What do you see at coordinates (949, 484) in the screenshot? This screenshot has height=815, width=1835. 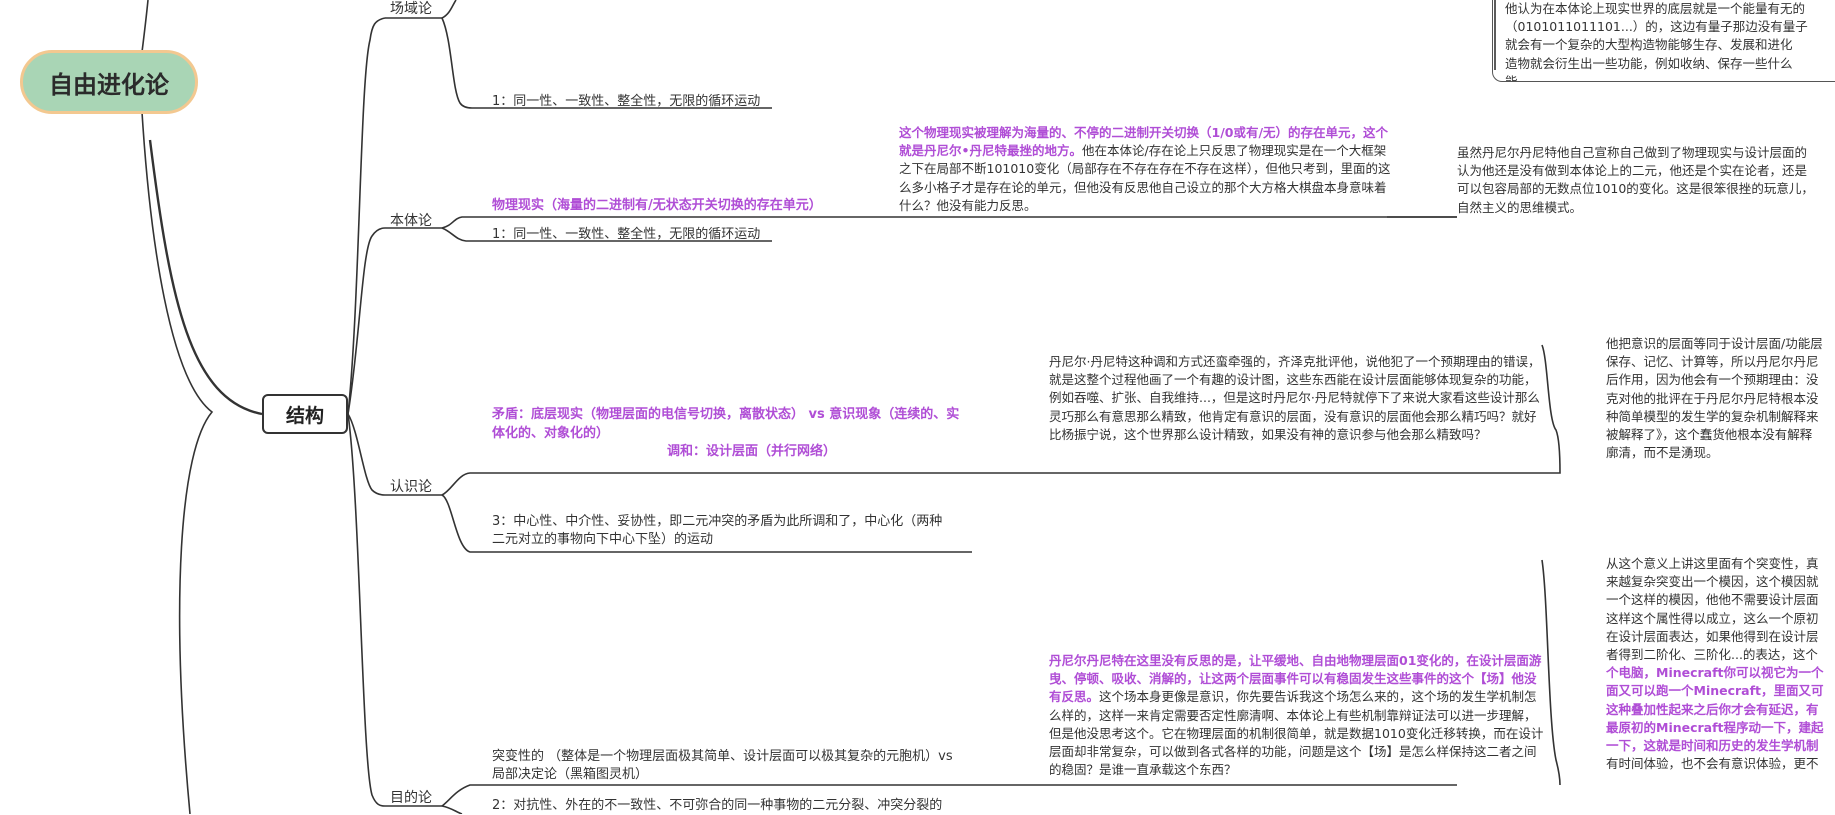 I see `edge-epist-topic` at bounding box center [949, 484].